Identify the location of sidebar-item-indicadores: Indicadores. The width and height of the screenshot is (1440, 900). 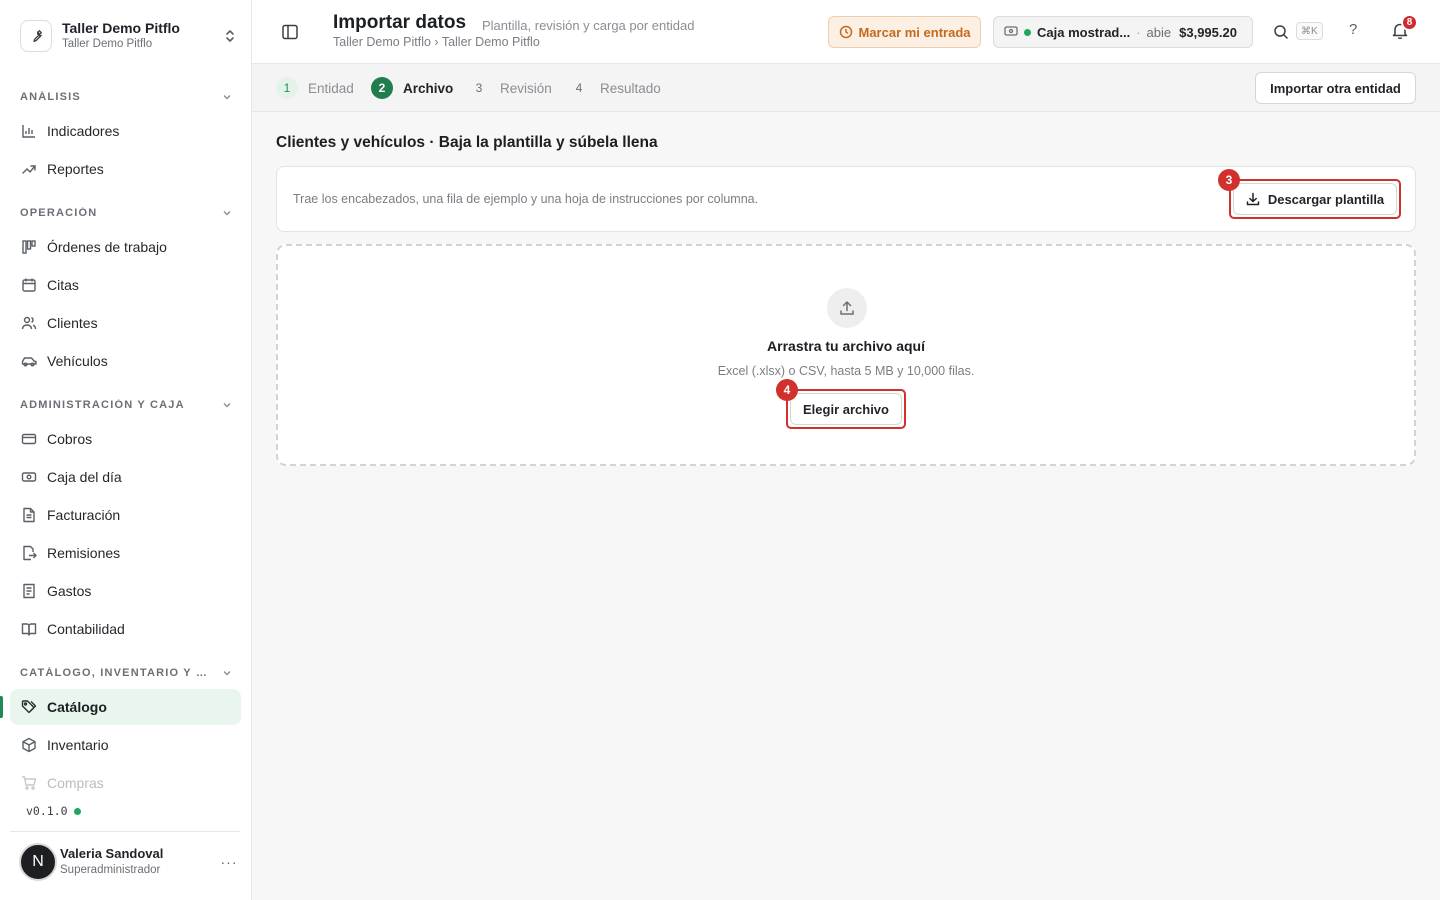
(125, 131).